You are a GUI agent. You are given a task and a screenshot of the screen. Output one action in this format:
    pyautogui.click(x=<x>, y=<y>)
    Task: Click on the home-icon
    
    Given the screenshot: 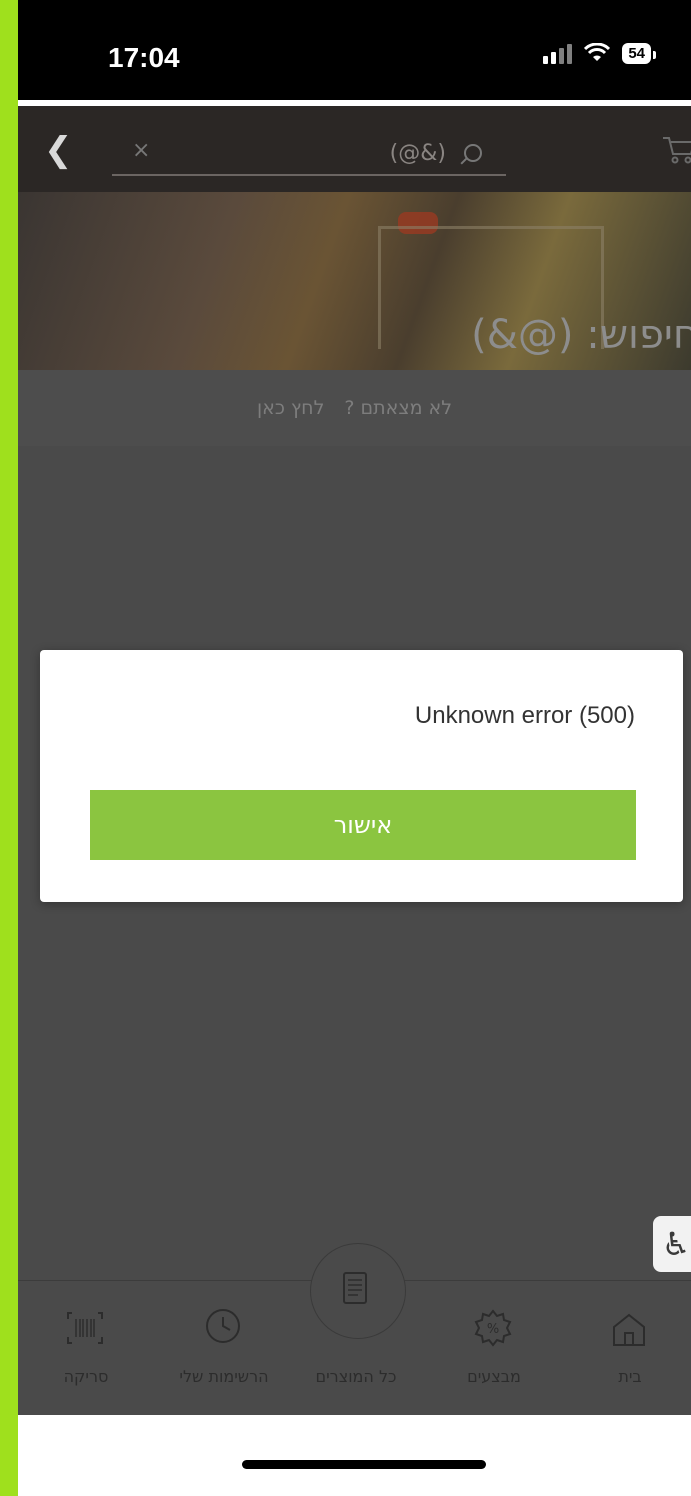 What is the action you would take?
    pyautogui.click(x=629, y=1329)
    